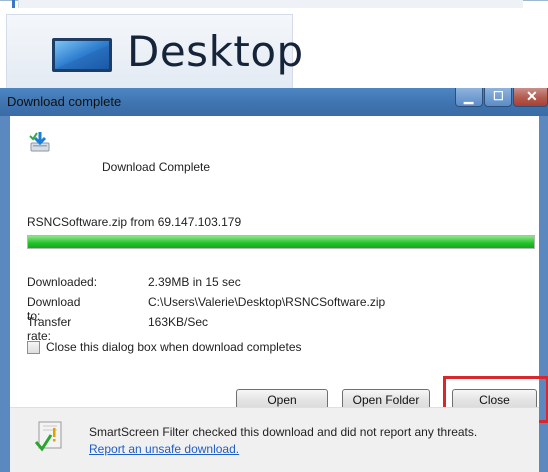 The image size is (548, 472). Describe the element at coordinates (274, 102) in the screenshot. I see `title-bar: Download complete ▁ ☐ ✕` at that location.